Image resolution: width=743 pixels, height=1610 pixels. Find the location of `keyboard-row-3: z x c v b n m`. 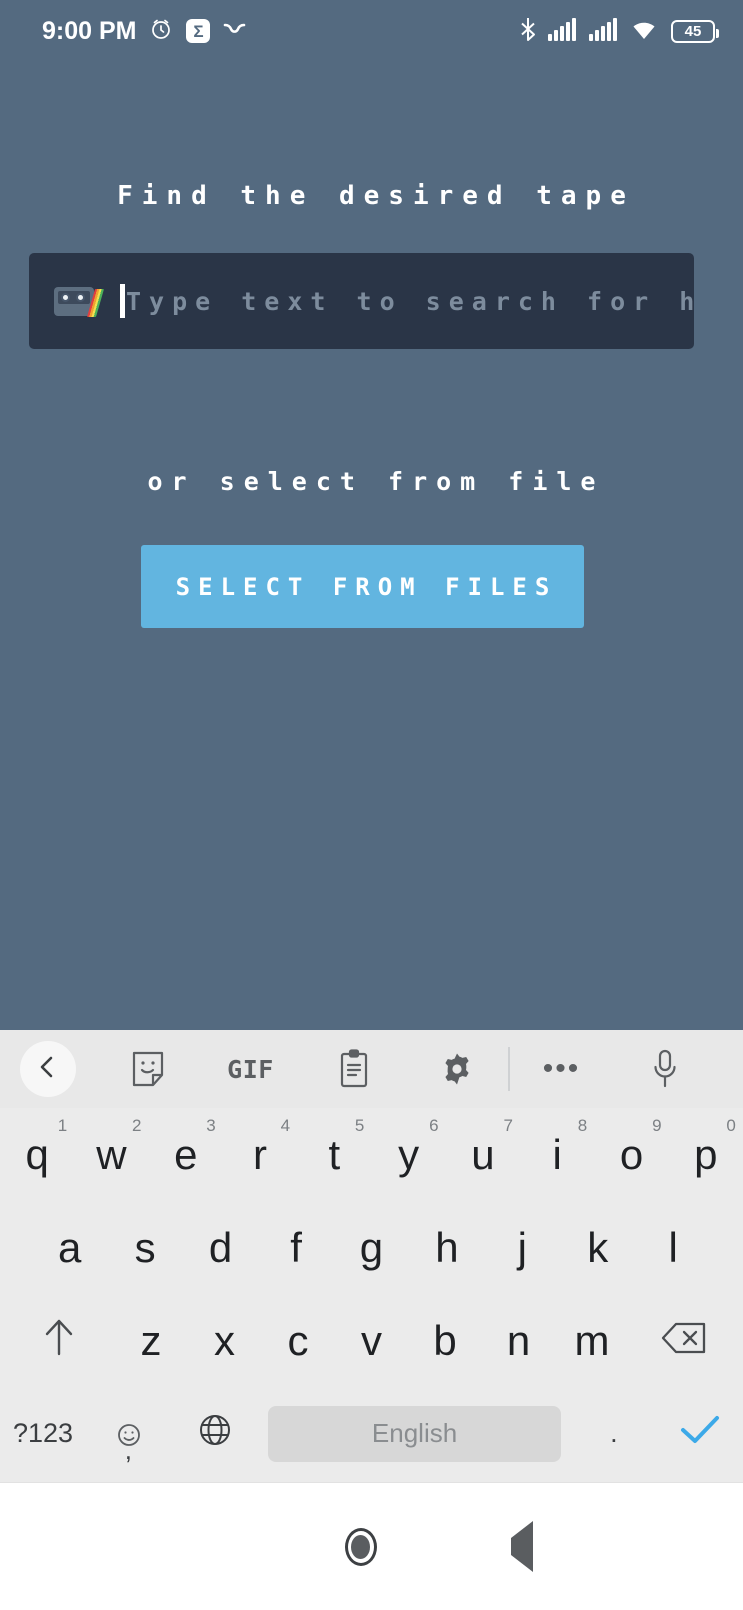

keyboard-row-3: z x c v b n m is located at coordinates (371, 1340).